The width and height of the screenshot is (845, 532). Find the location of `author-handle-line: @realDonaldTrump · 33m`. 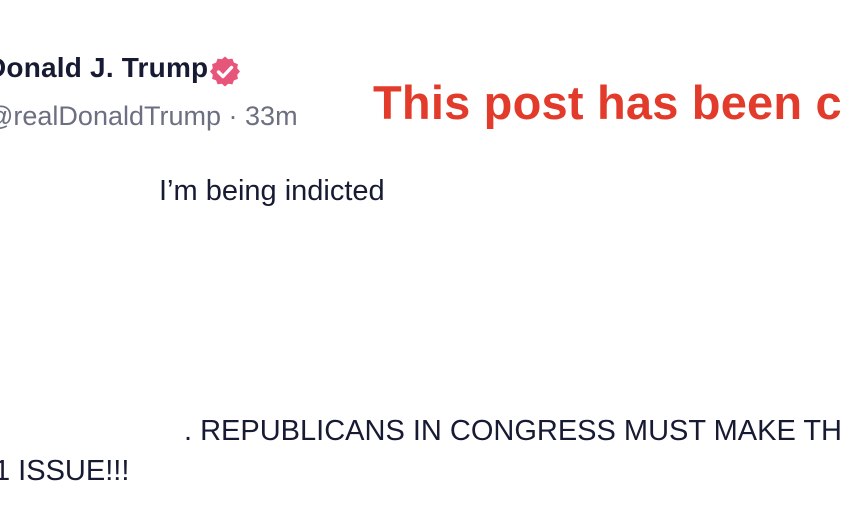

author-handle-line: @realDonaldTrump · 33m is located at coordinates (149, 116).